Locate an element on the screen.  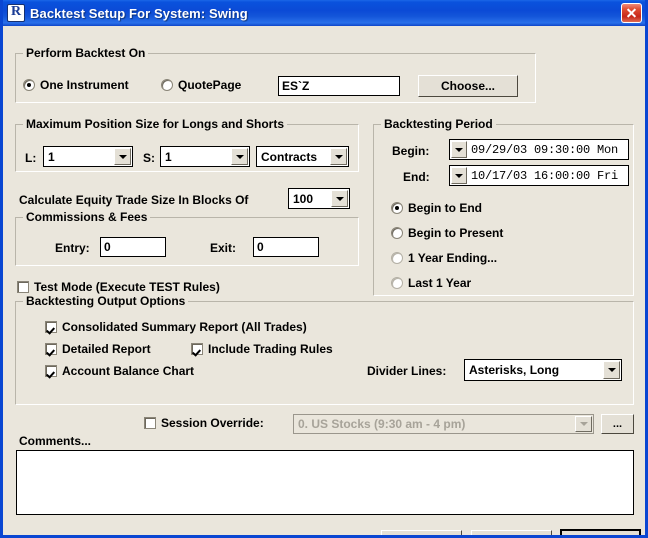
checkbox-account-balance-chart-mark is located at coordinates (51, 371).